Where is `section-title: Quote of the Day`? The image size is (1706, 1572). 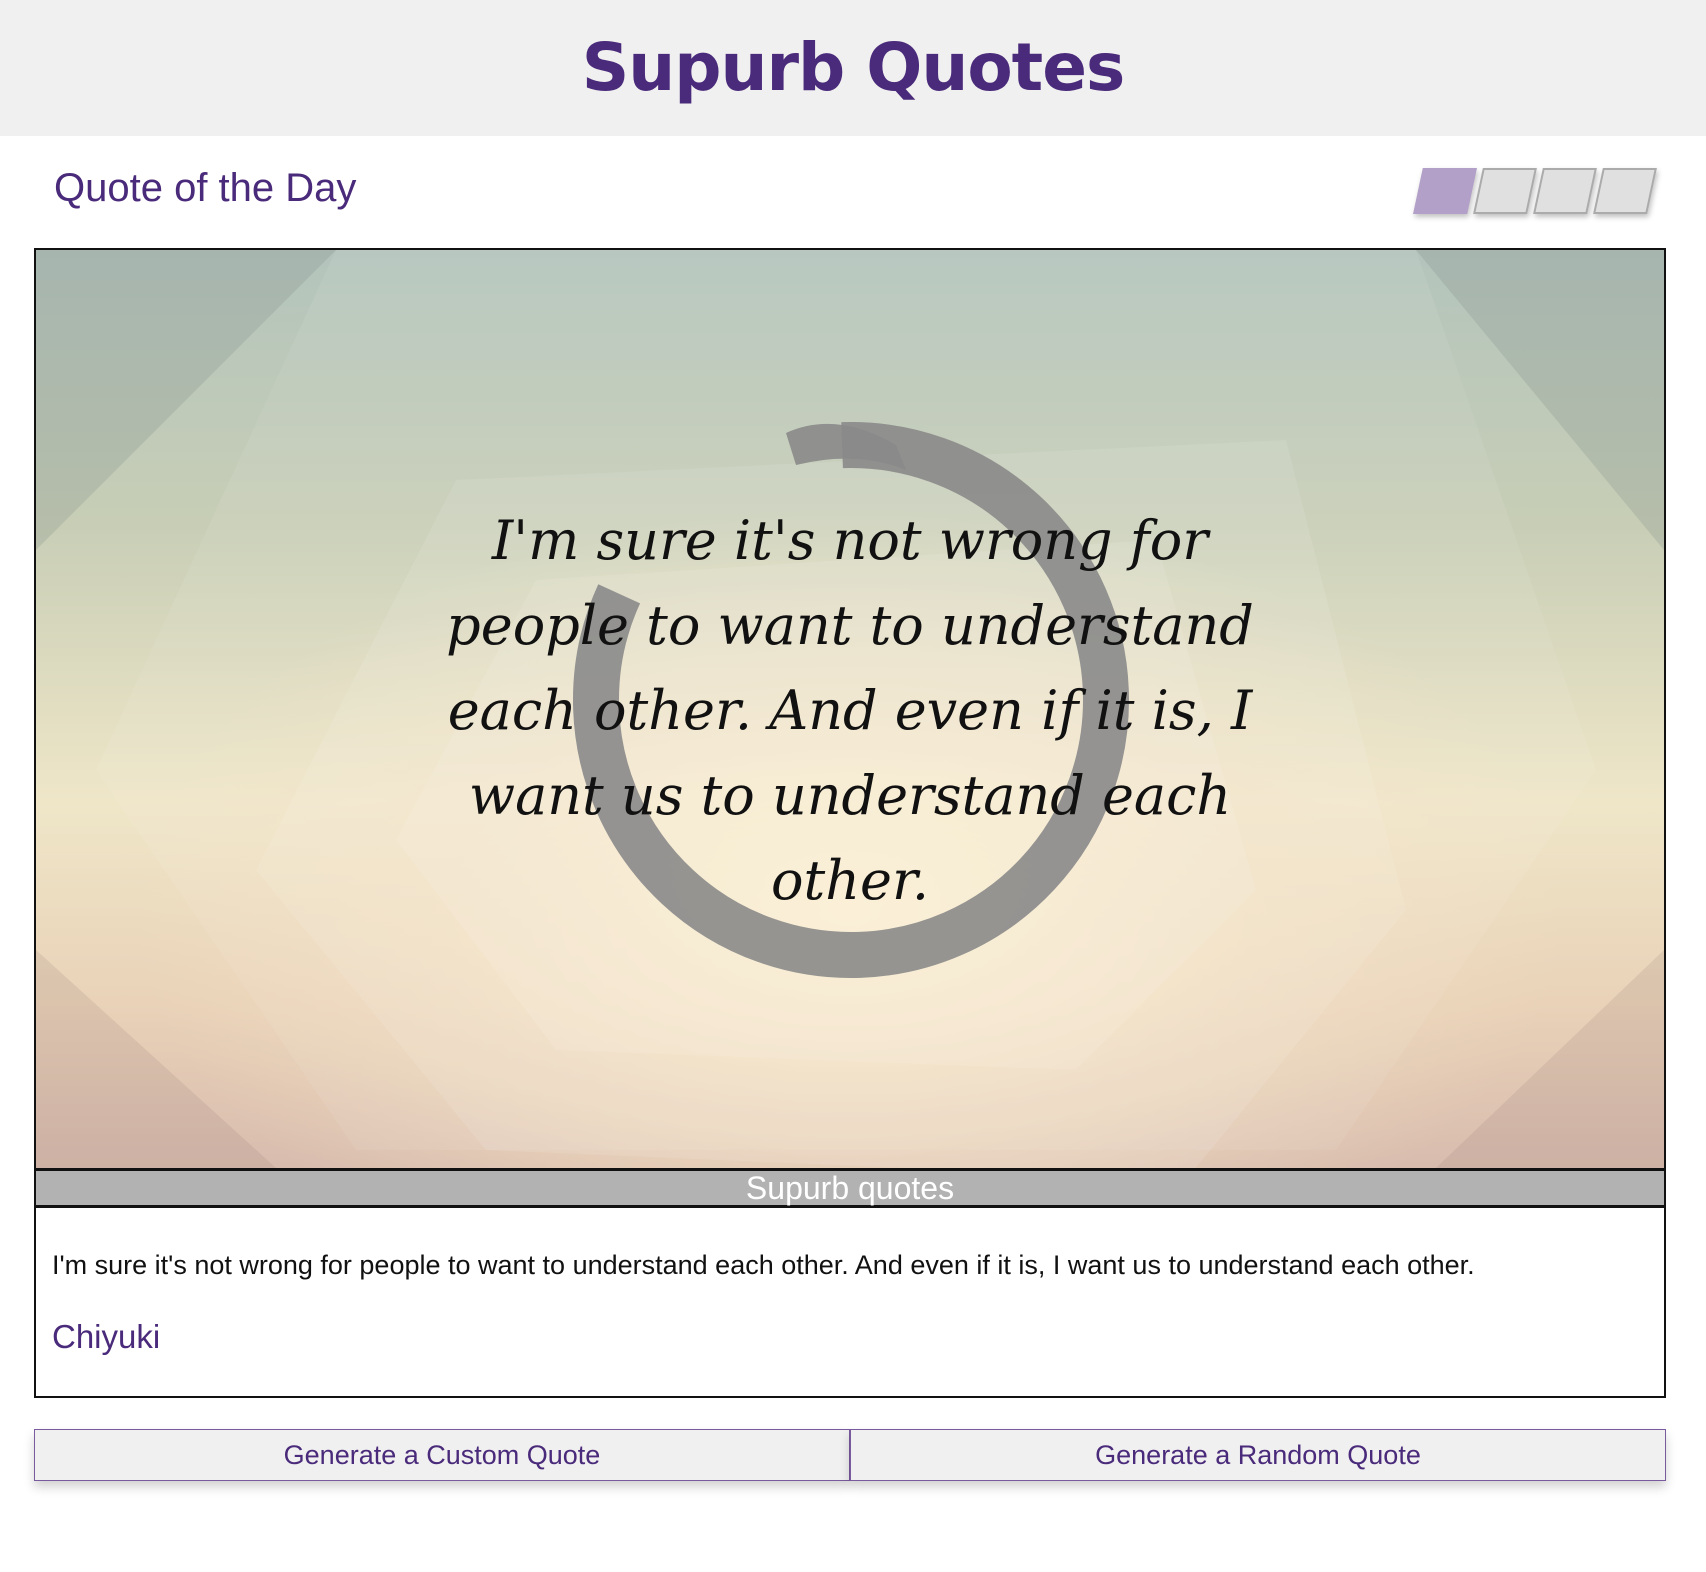 section-title: Quote of the Day is located at coordinates (205, 188).